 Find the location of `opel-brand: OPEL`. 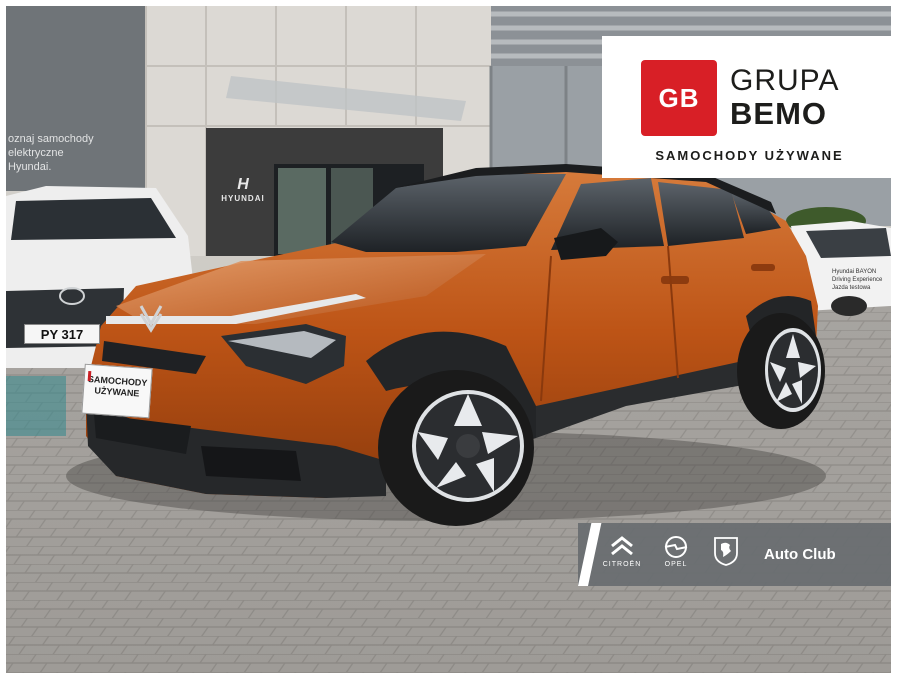

opel-brand: OPEL is located at coordinates (676, 551).